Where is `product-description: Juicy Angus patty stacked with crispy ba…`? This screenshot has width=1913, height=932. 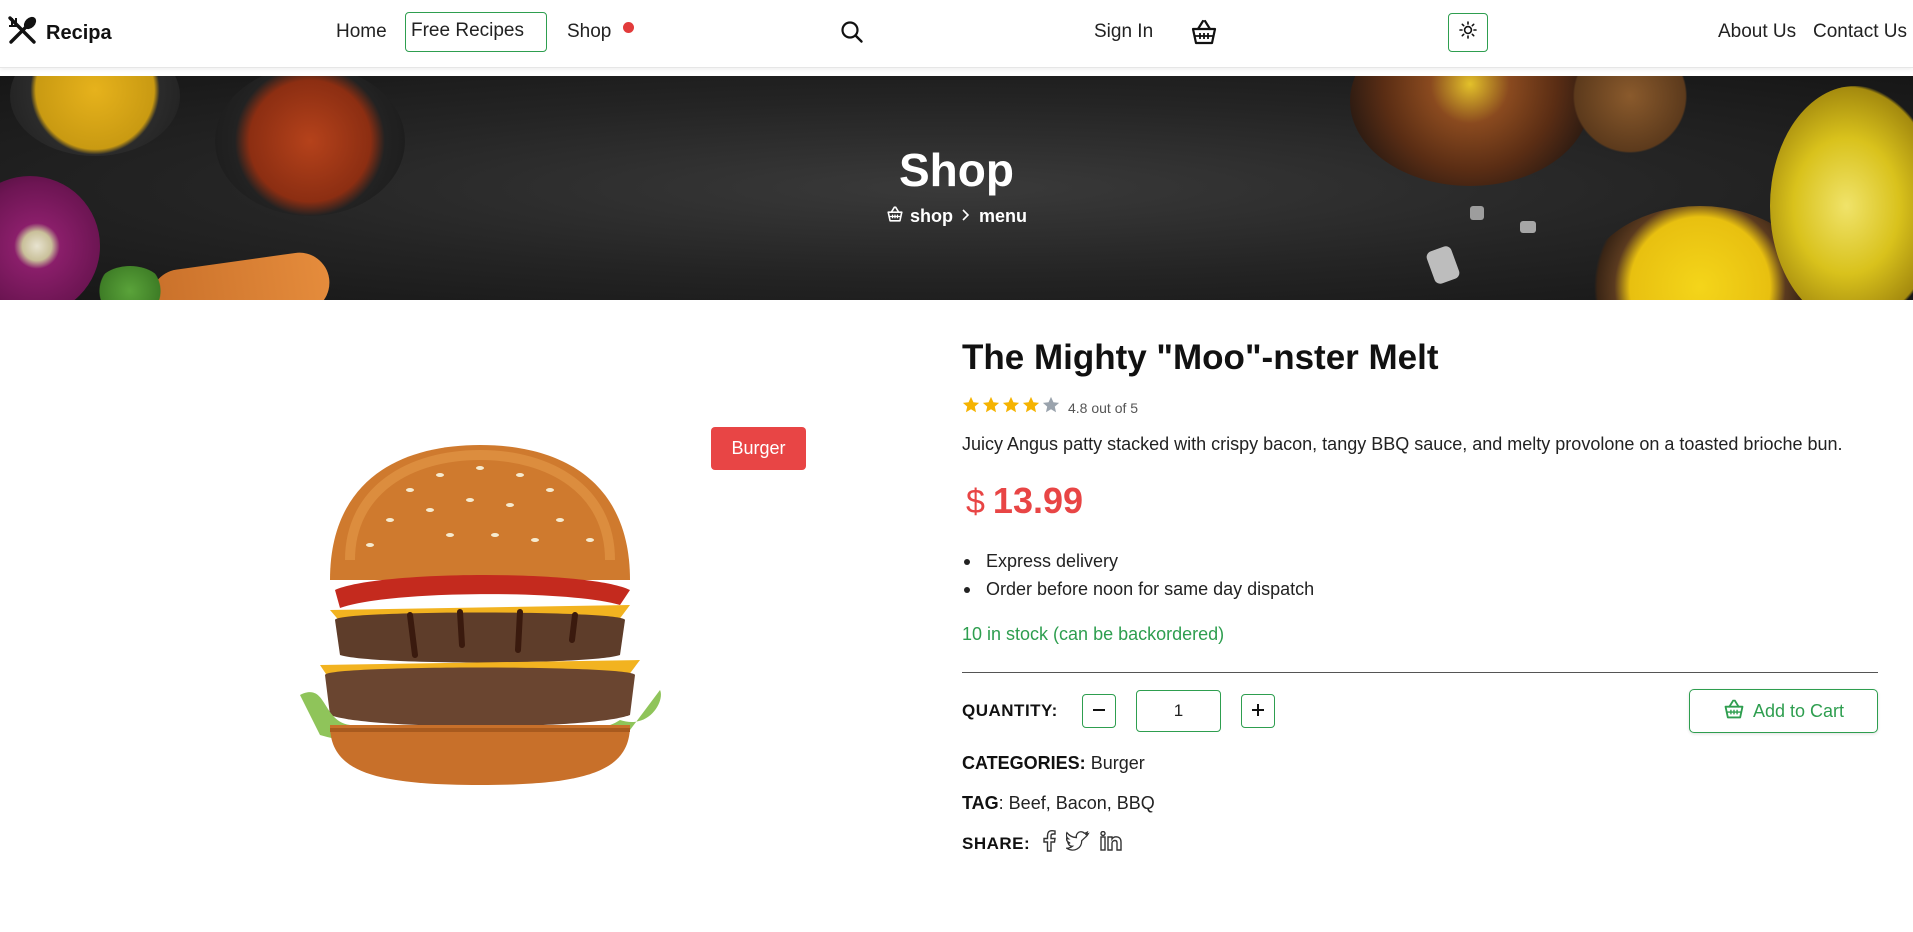
product-description: Juicy Angus patty stacked with crispy ba… is located at coordinates (1402, 444).